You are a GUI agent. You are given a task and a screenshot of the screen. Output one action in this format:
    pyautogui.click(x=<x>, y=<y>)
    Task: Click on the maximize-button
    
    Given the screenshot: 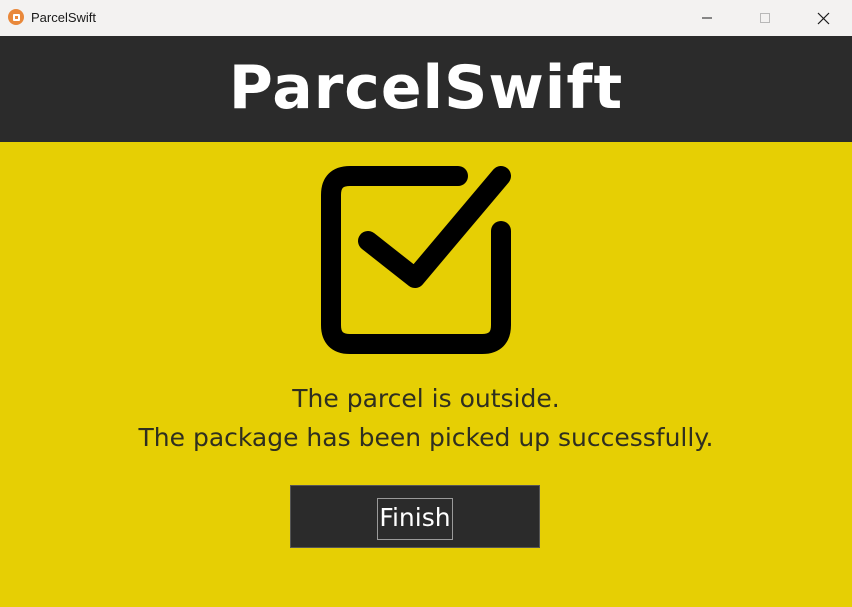 What is the action you would take?
    pyautogui.click(x=765, y=18)
    